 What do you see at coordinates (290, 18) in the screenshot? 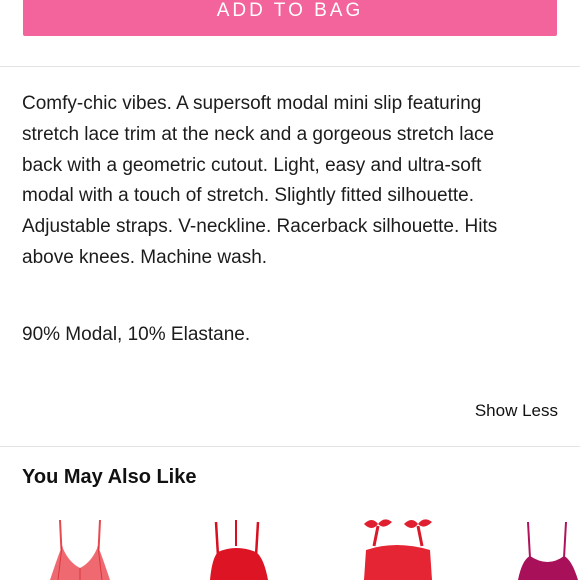
I see `add-to-bag-button: ADD TO BAG` at bounding box center [290, 18].